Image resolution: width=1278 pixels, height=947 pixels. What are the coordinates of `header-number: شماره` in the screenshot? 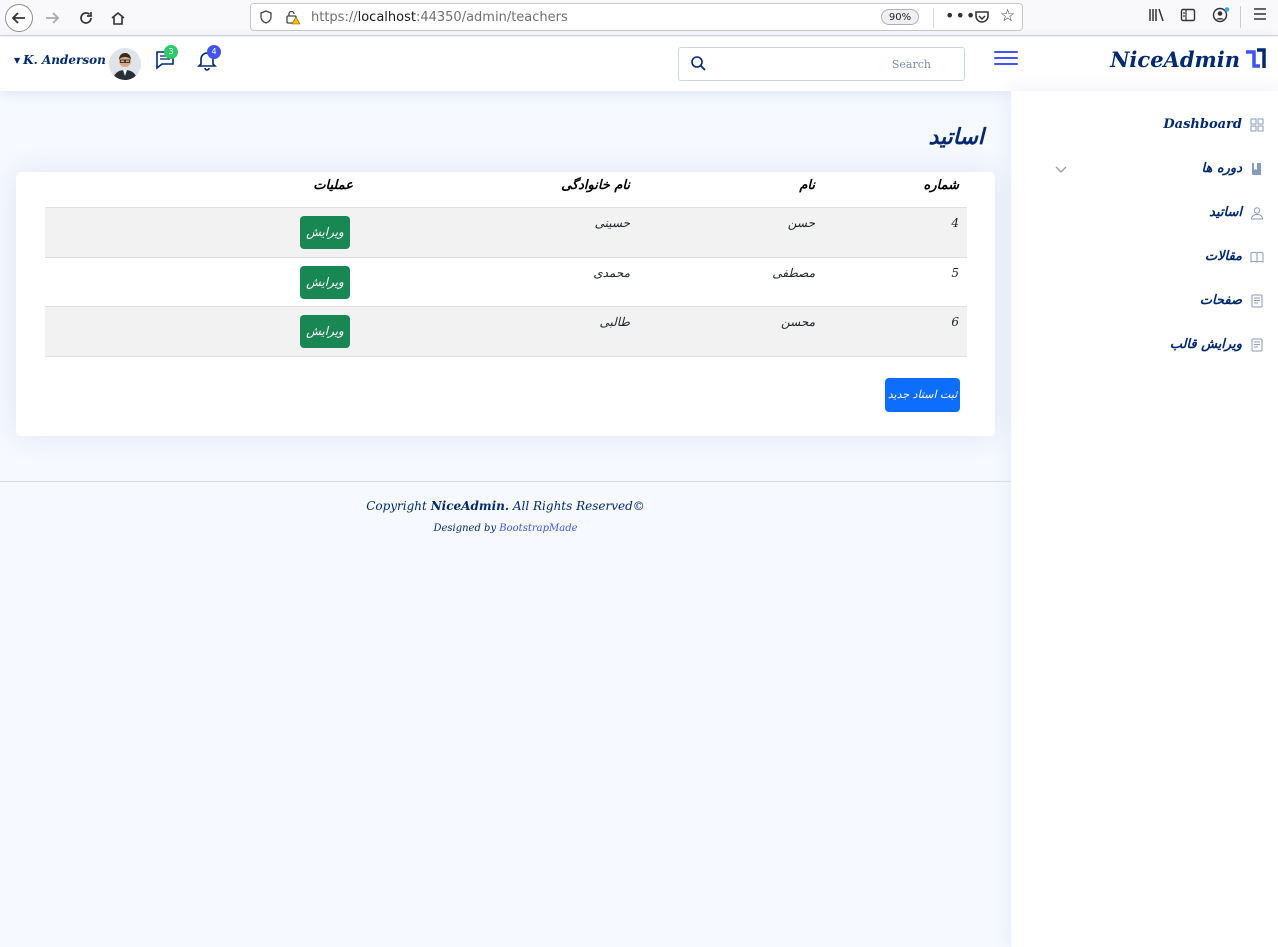 It's located at (941, 185).